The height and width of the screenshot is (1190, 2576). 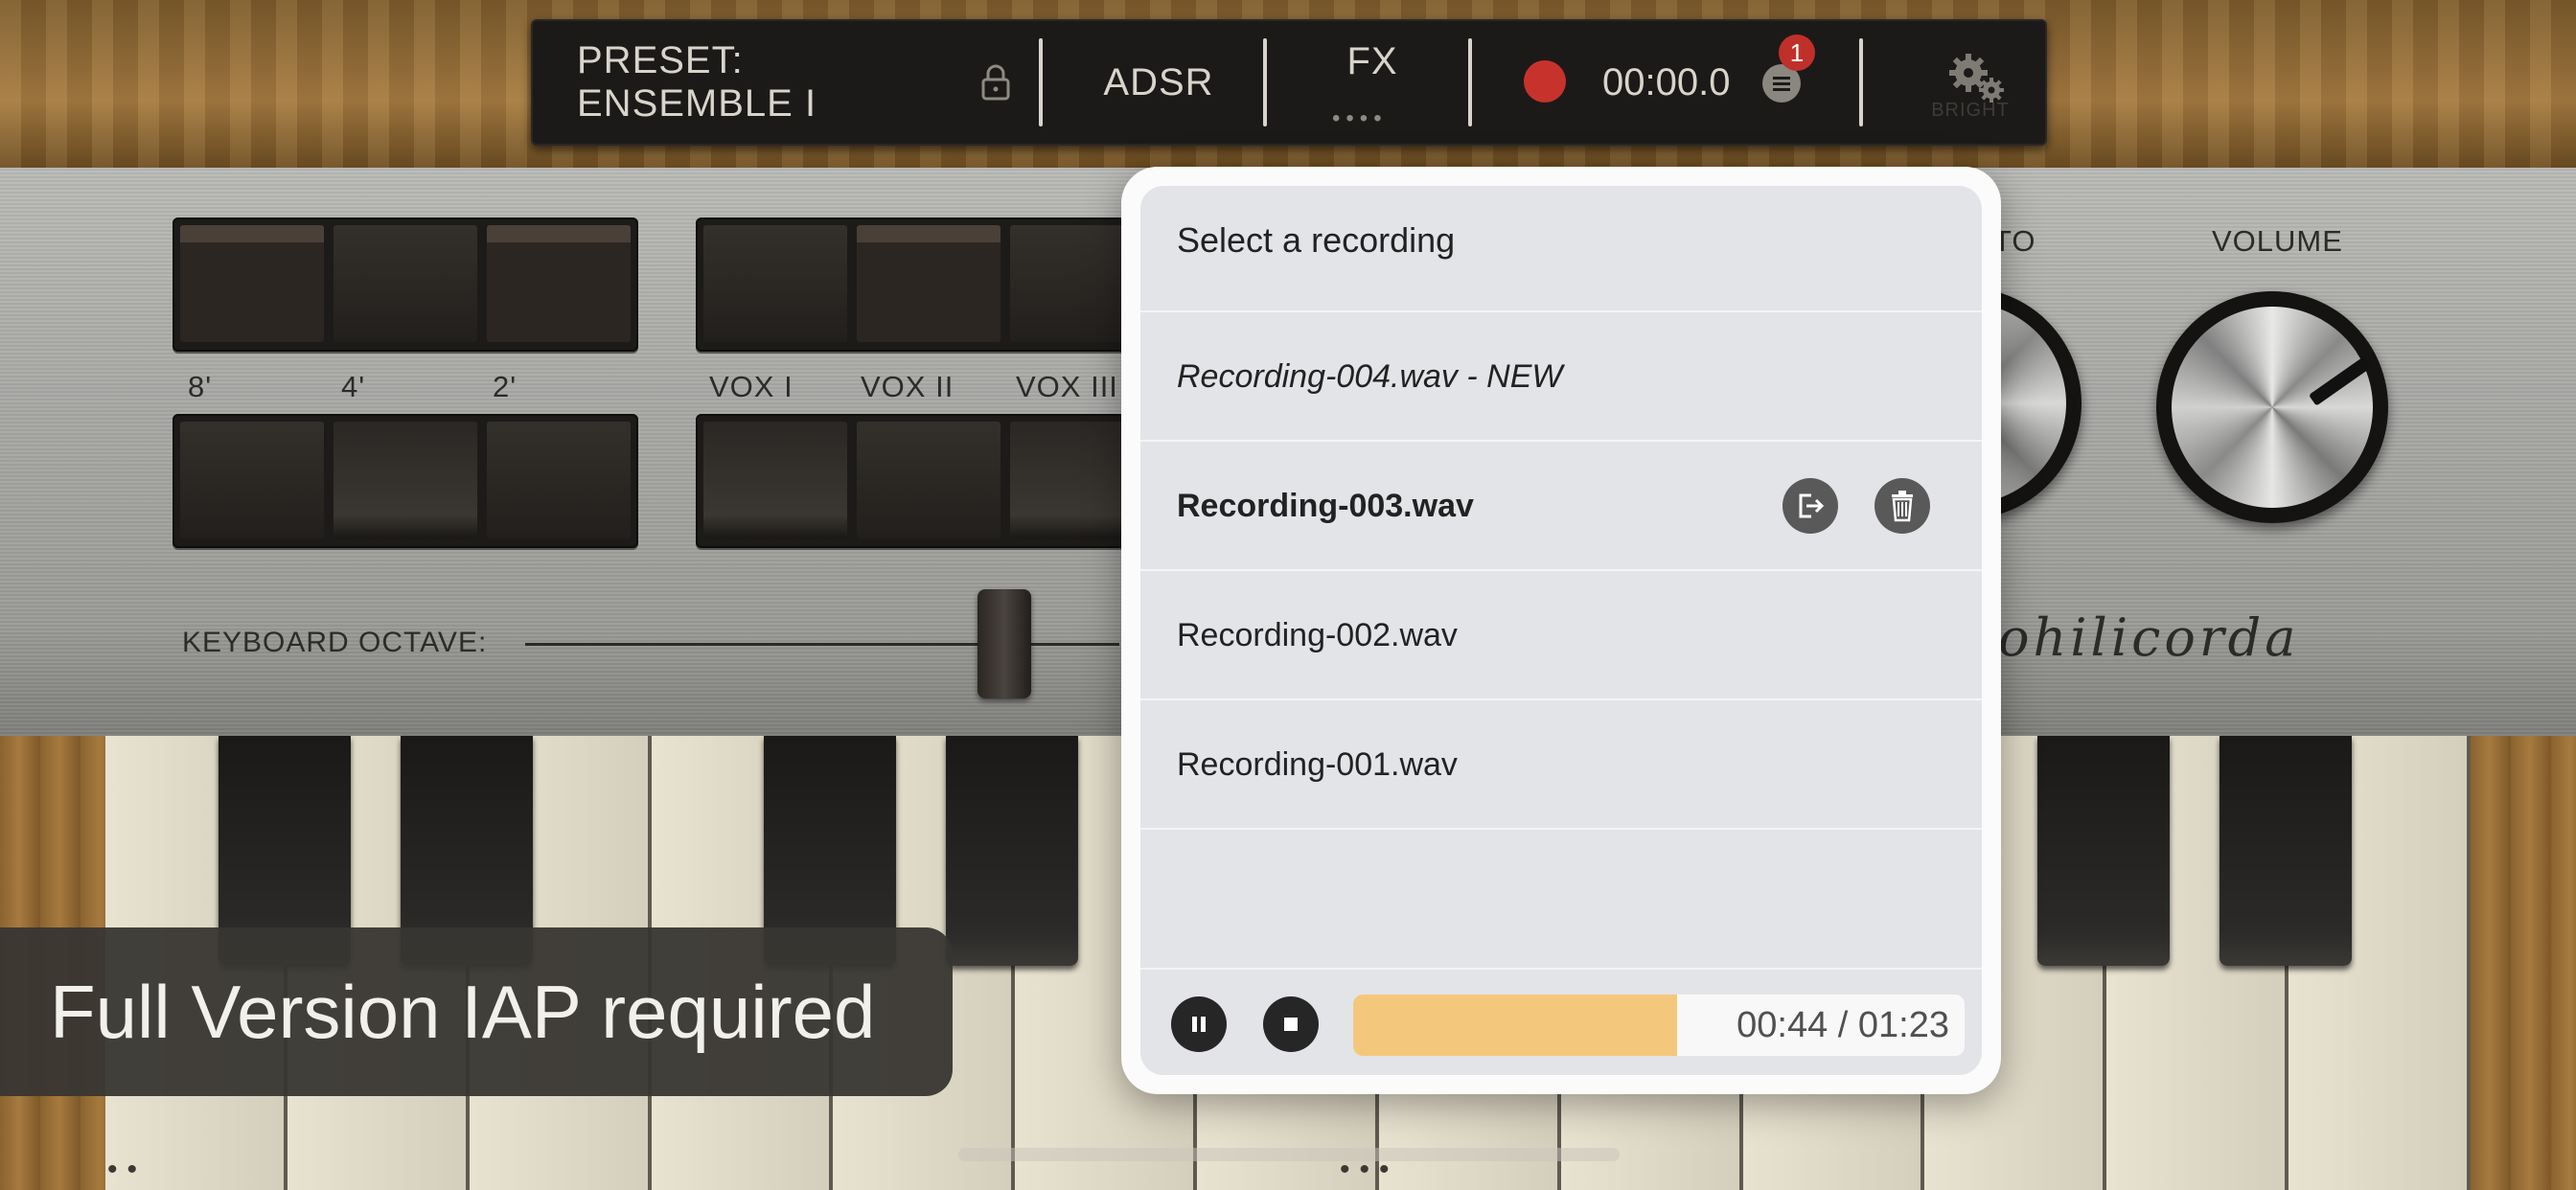 I want to click on keyboard-octave-label: KEYBOARD OCTAVE:, so click(x=335, y=642).